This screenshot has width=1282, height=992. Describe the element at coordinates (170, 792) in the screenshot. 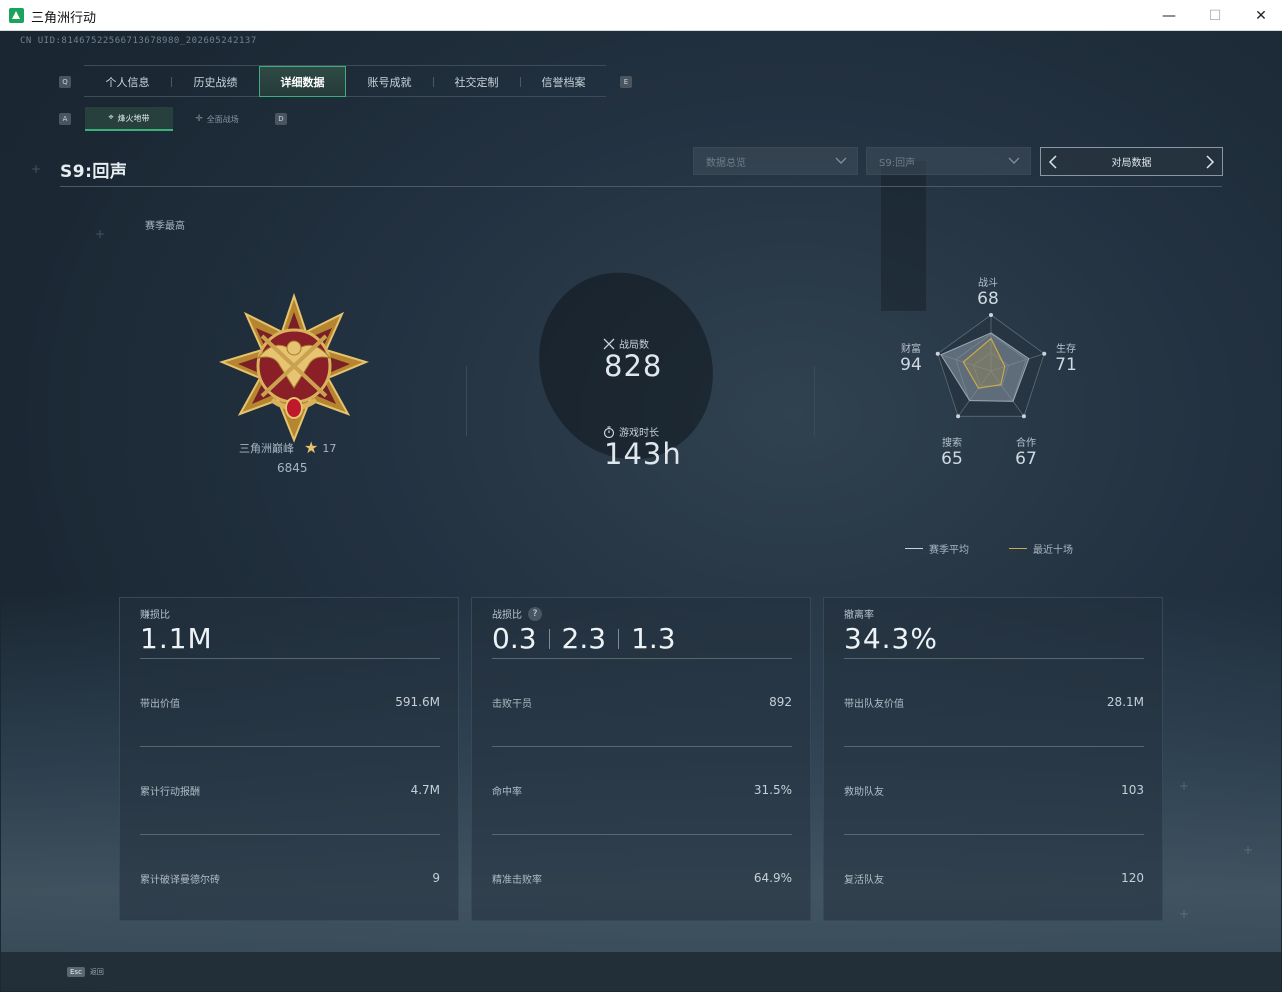

I see `stat-row-label: 累计行动报酬` at that location.